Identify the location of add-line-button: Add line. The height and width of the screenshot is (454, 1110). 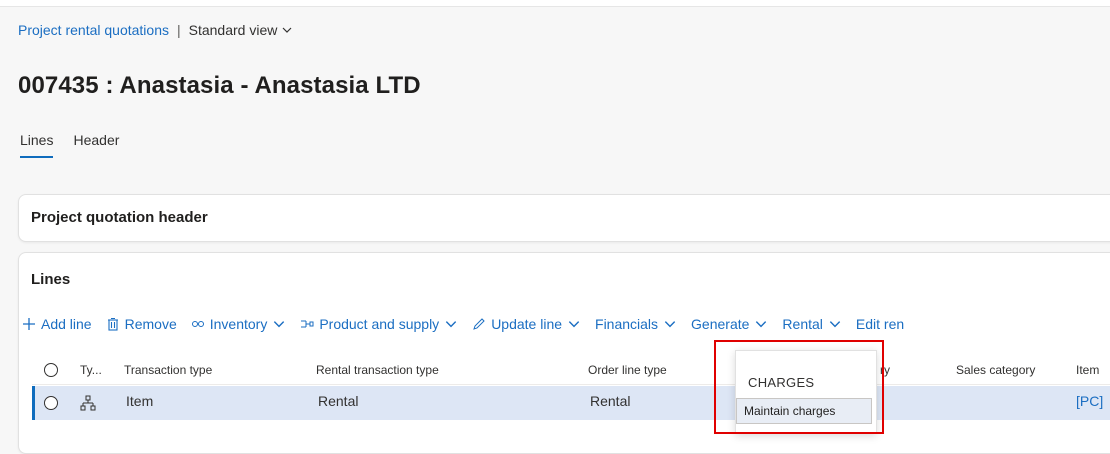
(57, 324).